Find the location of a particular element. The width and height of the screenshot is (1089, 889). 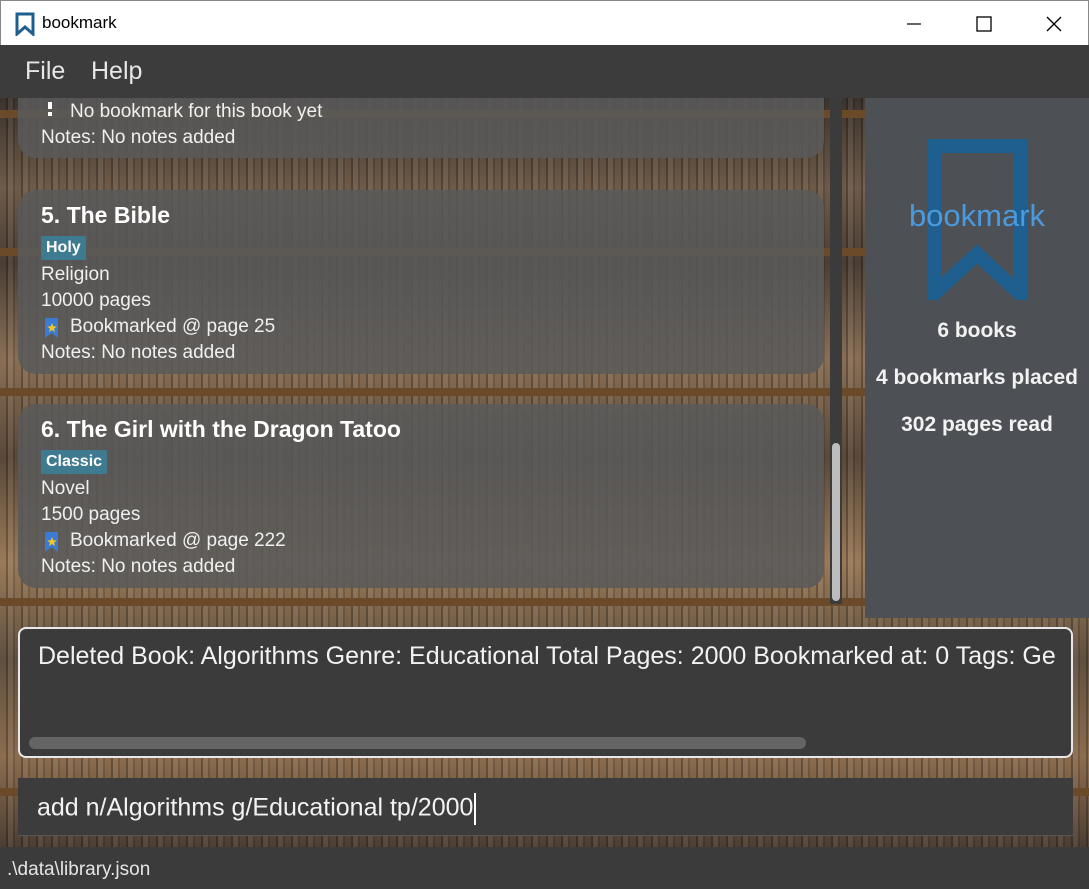

book-tag: Holy is located at coordinates (63, 248).